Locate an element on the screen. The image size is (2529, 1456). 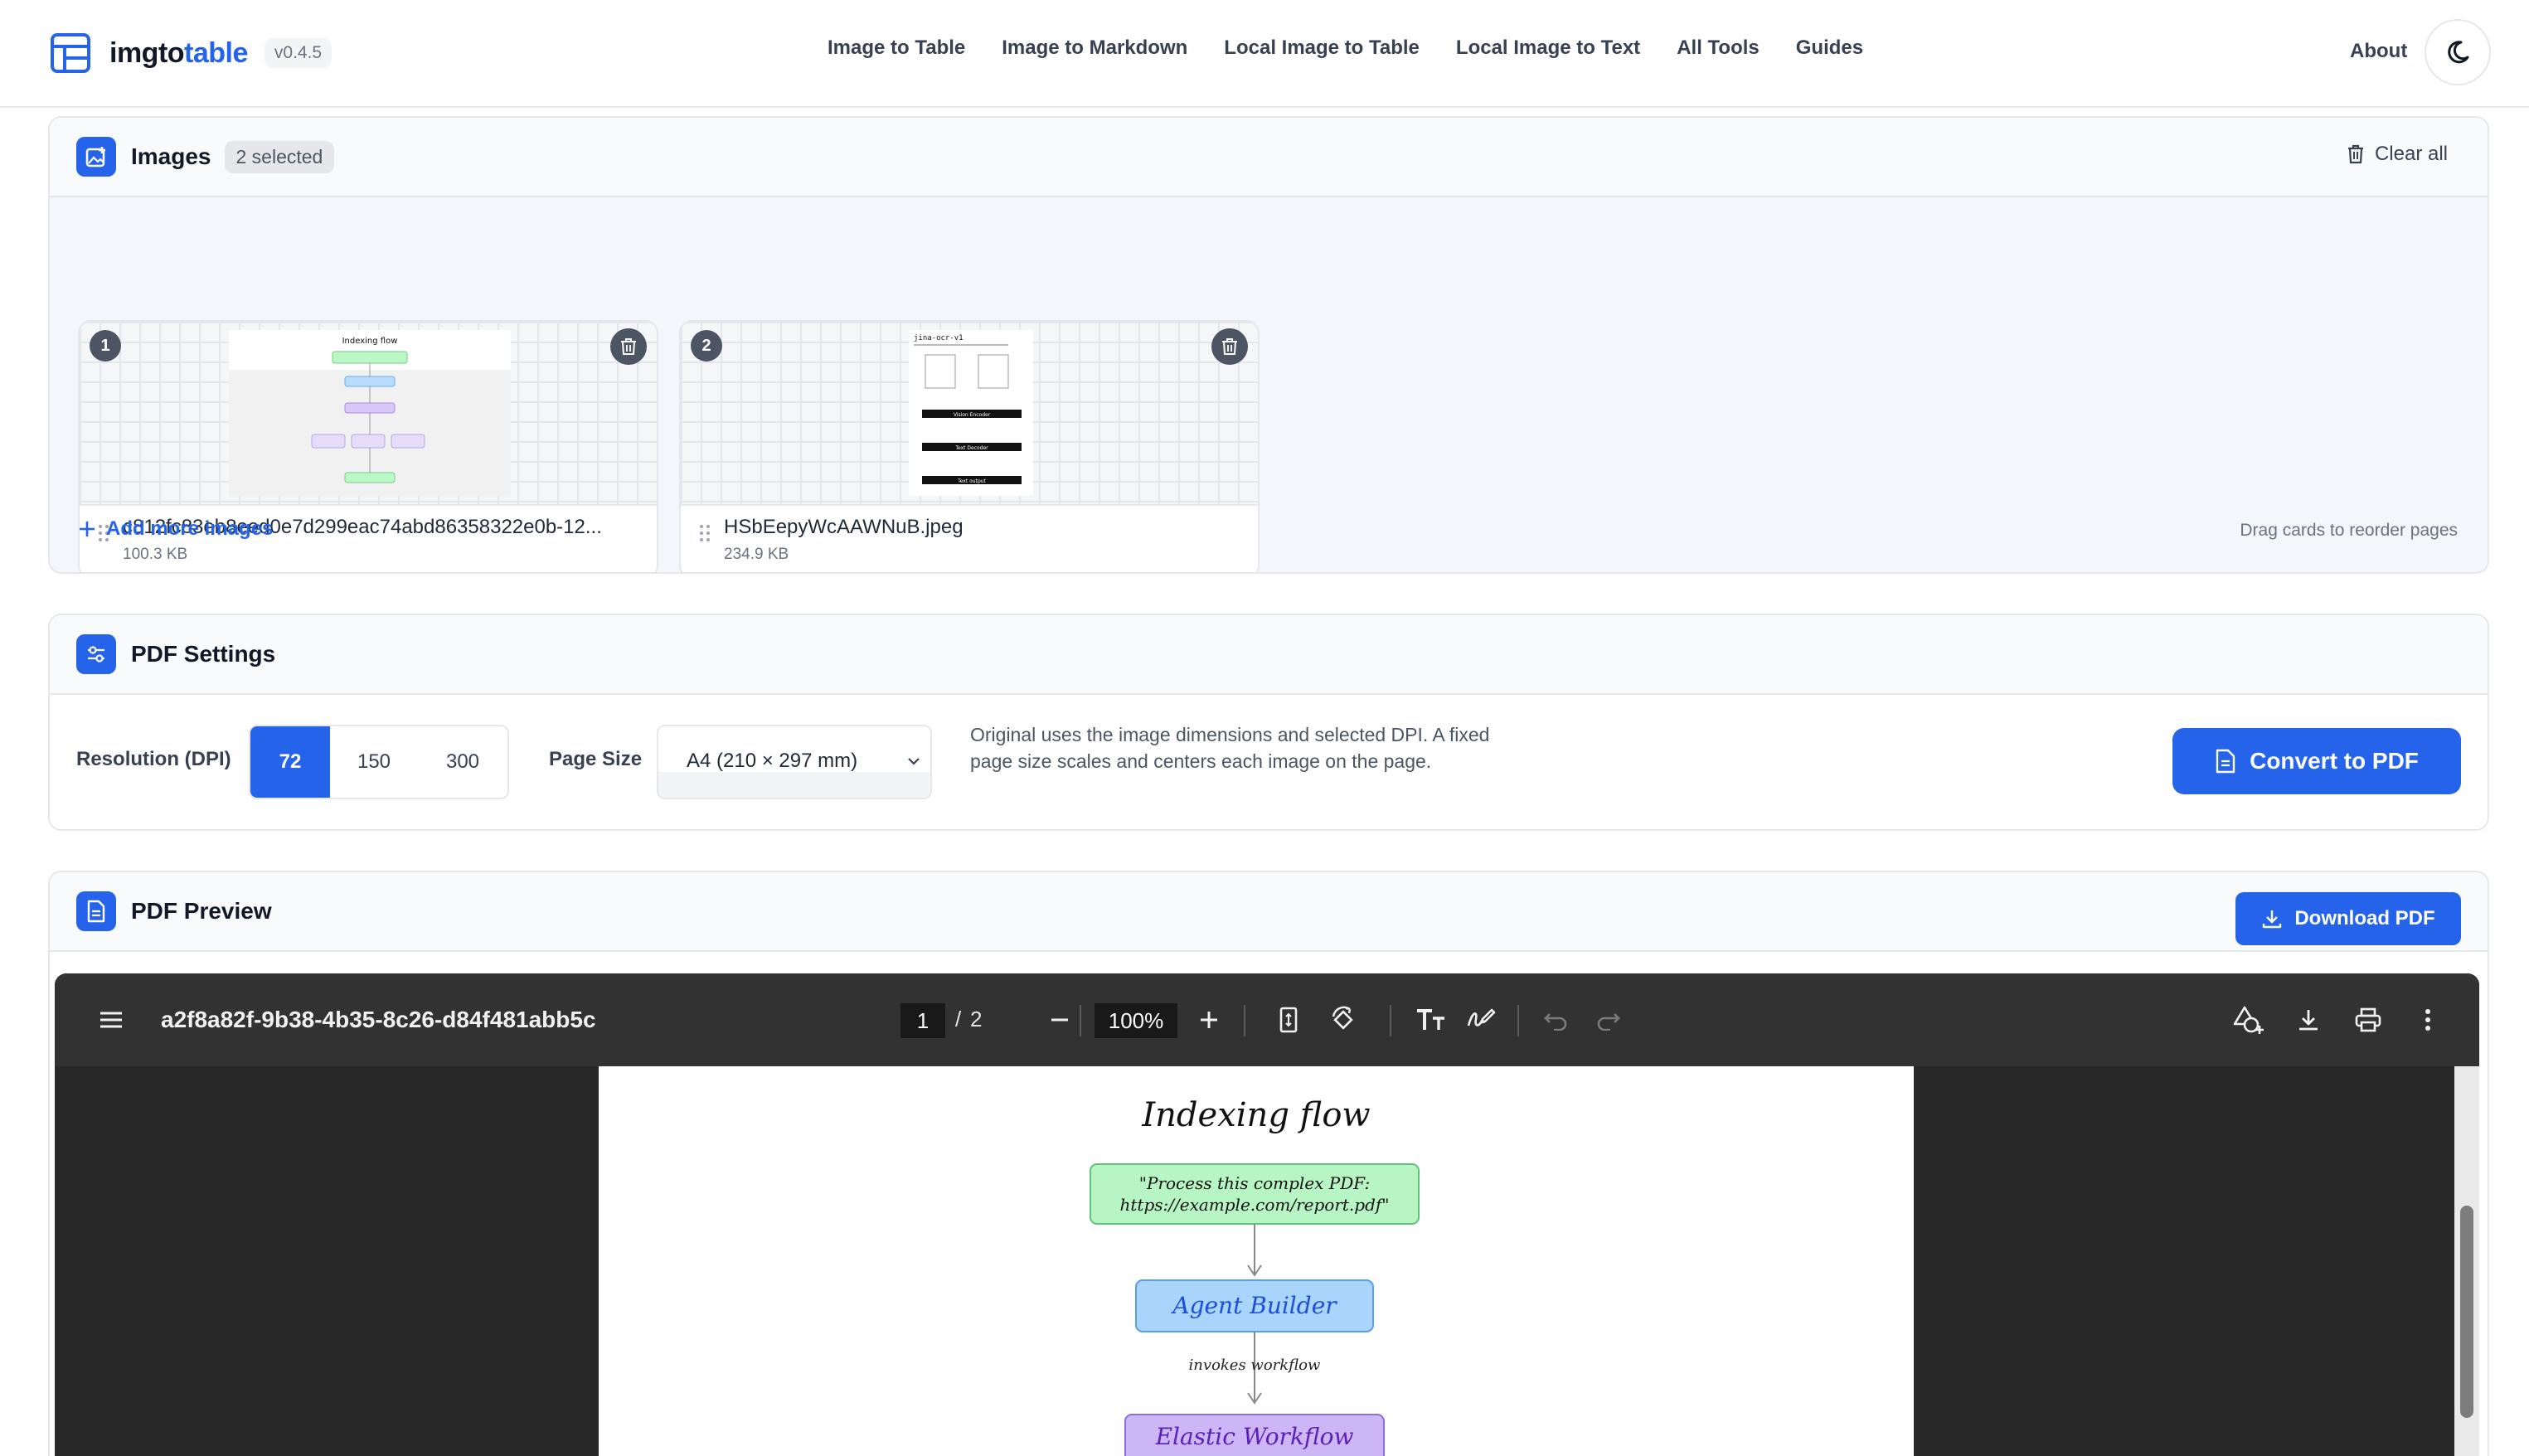
nav-image-to-markdown: Image to Markdown is located at coordinates (1094, 48).